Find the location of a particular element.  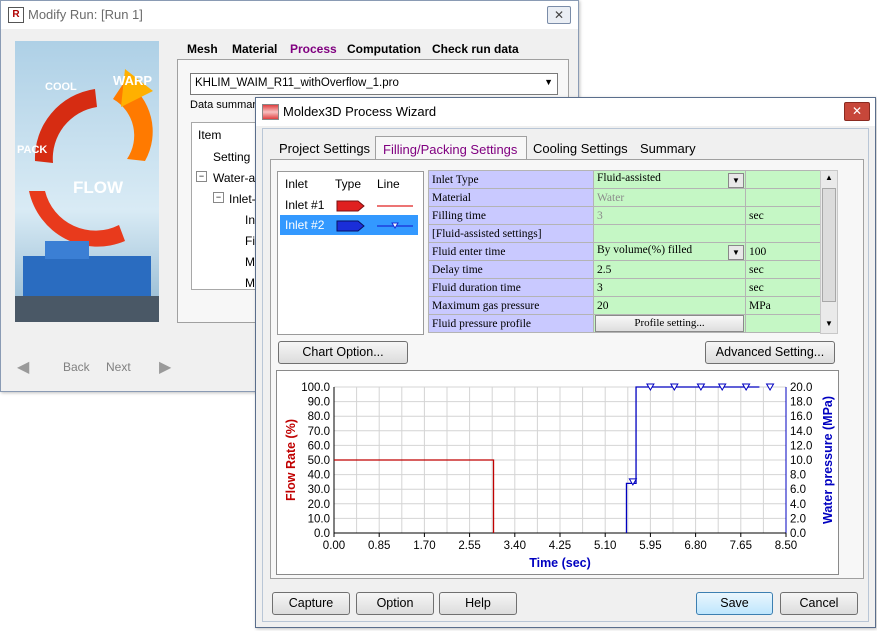

tab-filling-packing-active: Filling/Packing Settings is located at coordinates (451, 148).